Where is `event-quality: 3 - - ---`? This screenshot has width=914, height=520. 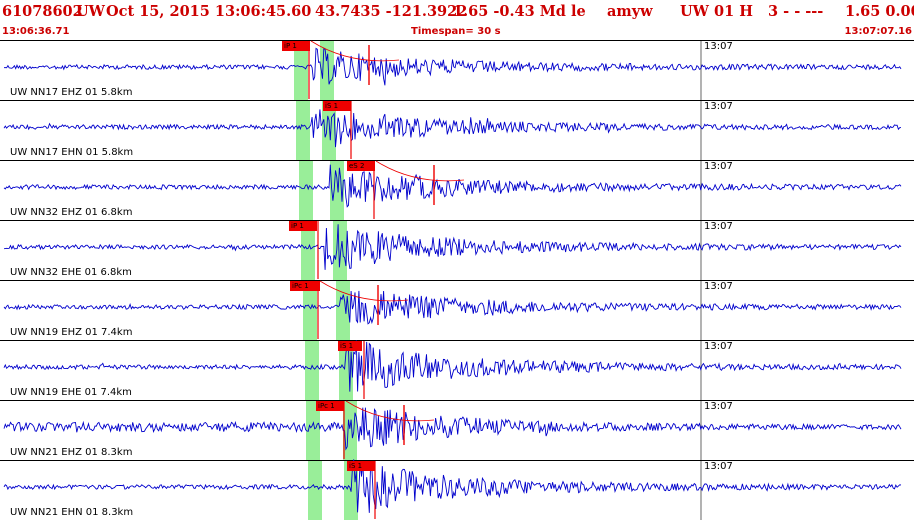
event-quality: 3 - - --- is located at coordinates (796, 11).